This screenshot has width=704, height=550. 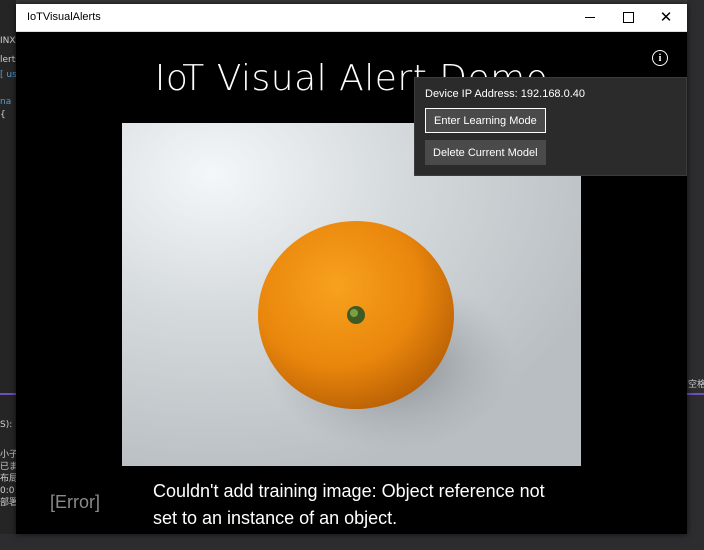 What do you see at coordinates (354, 313) in the screenshot?
I see `orange-stem-center` at bounding box center [354, 313].